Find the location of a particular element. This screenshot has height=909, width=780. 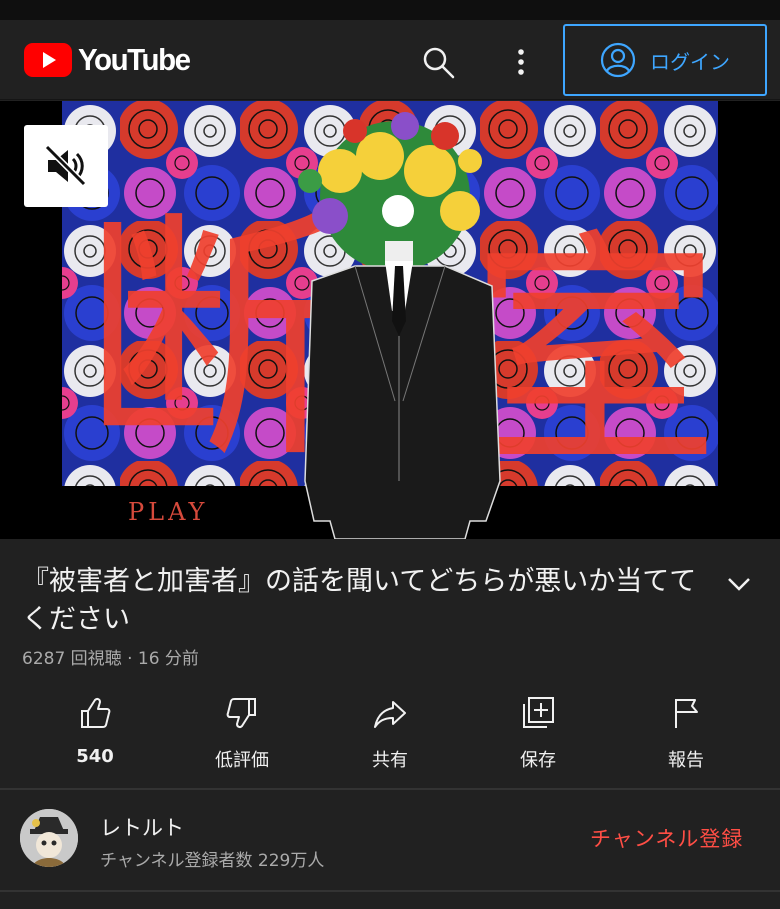

suit-figure is located at coordinates (402, 390).